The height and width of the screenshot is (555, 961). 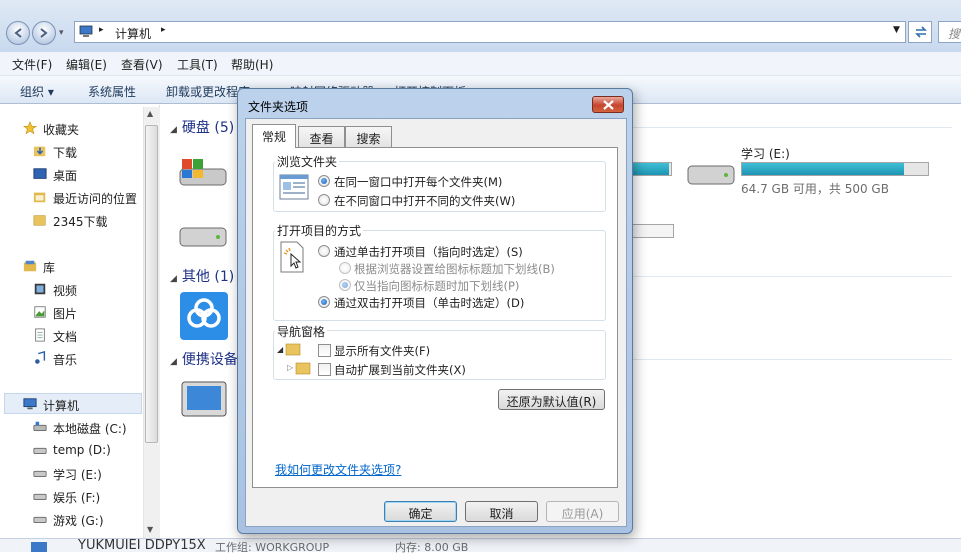 I want to click on expanded-triangle-icon: ◢, so click(x=280, y=349).